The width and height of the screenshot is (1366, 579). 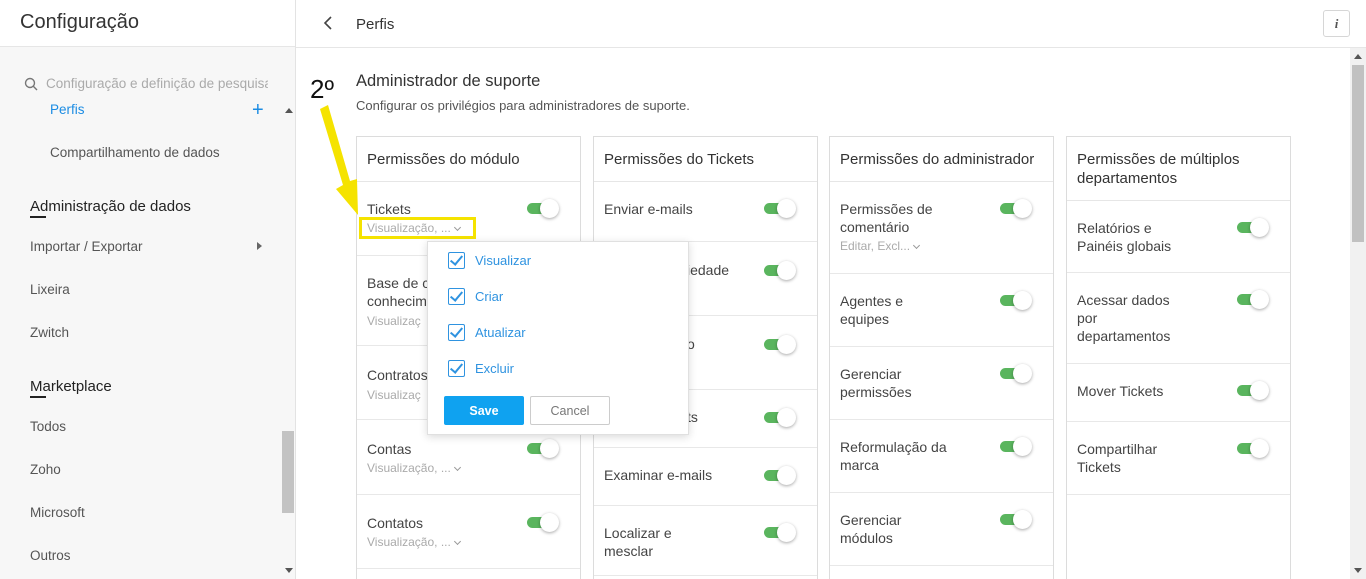 I want to click on info-icon: i, so click(x=1336, y=23).